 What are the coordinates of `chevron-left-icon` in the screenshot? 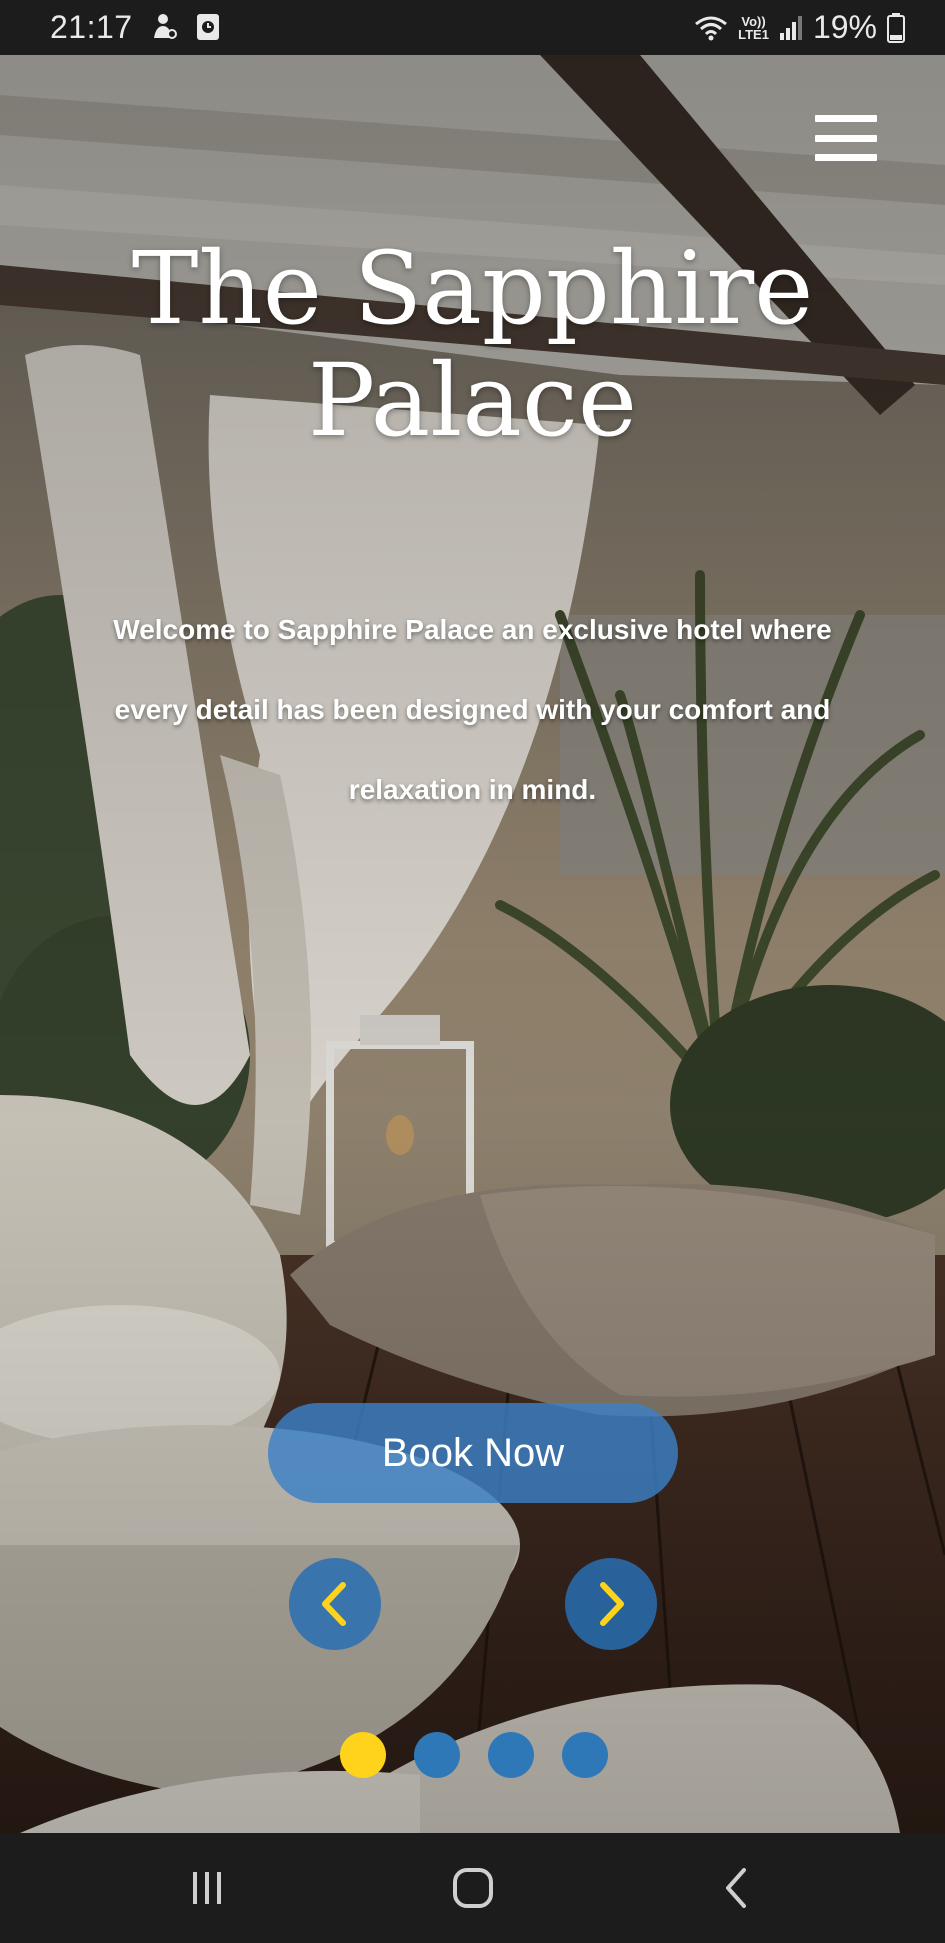 It's located at (334, 1604).